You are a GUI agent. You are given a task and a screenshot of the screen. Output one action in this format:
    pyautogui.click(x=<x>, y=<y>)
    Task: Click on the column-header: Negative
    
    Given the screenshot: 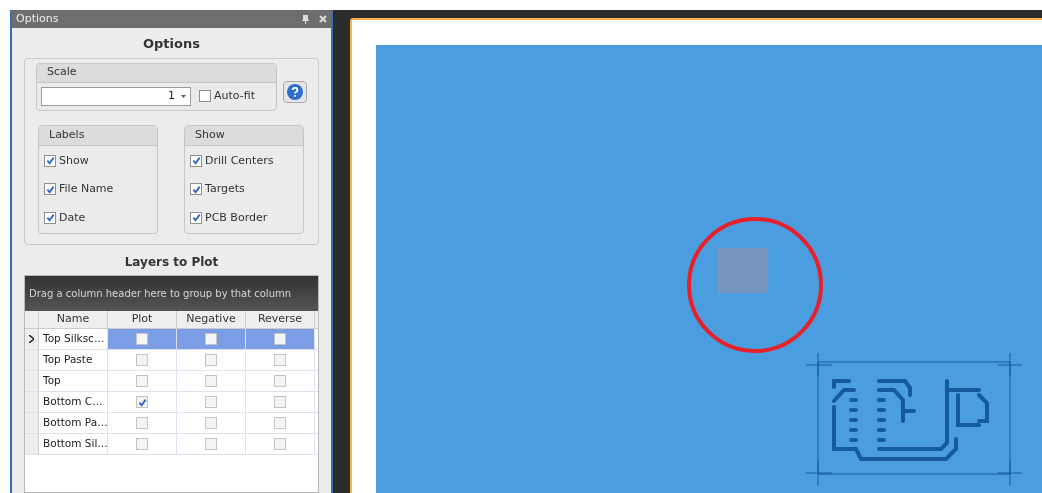 What is the action you would take?
    pyautogui.click(x=211, y=319)
    